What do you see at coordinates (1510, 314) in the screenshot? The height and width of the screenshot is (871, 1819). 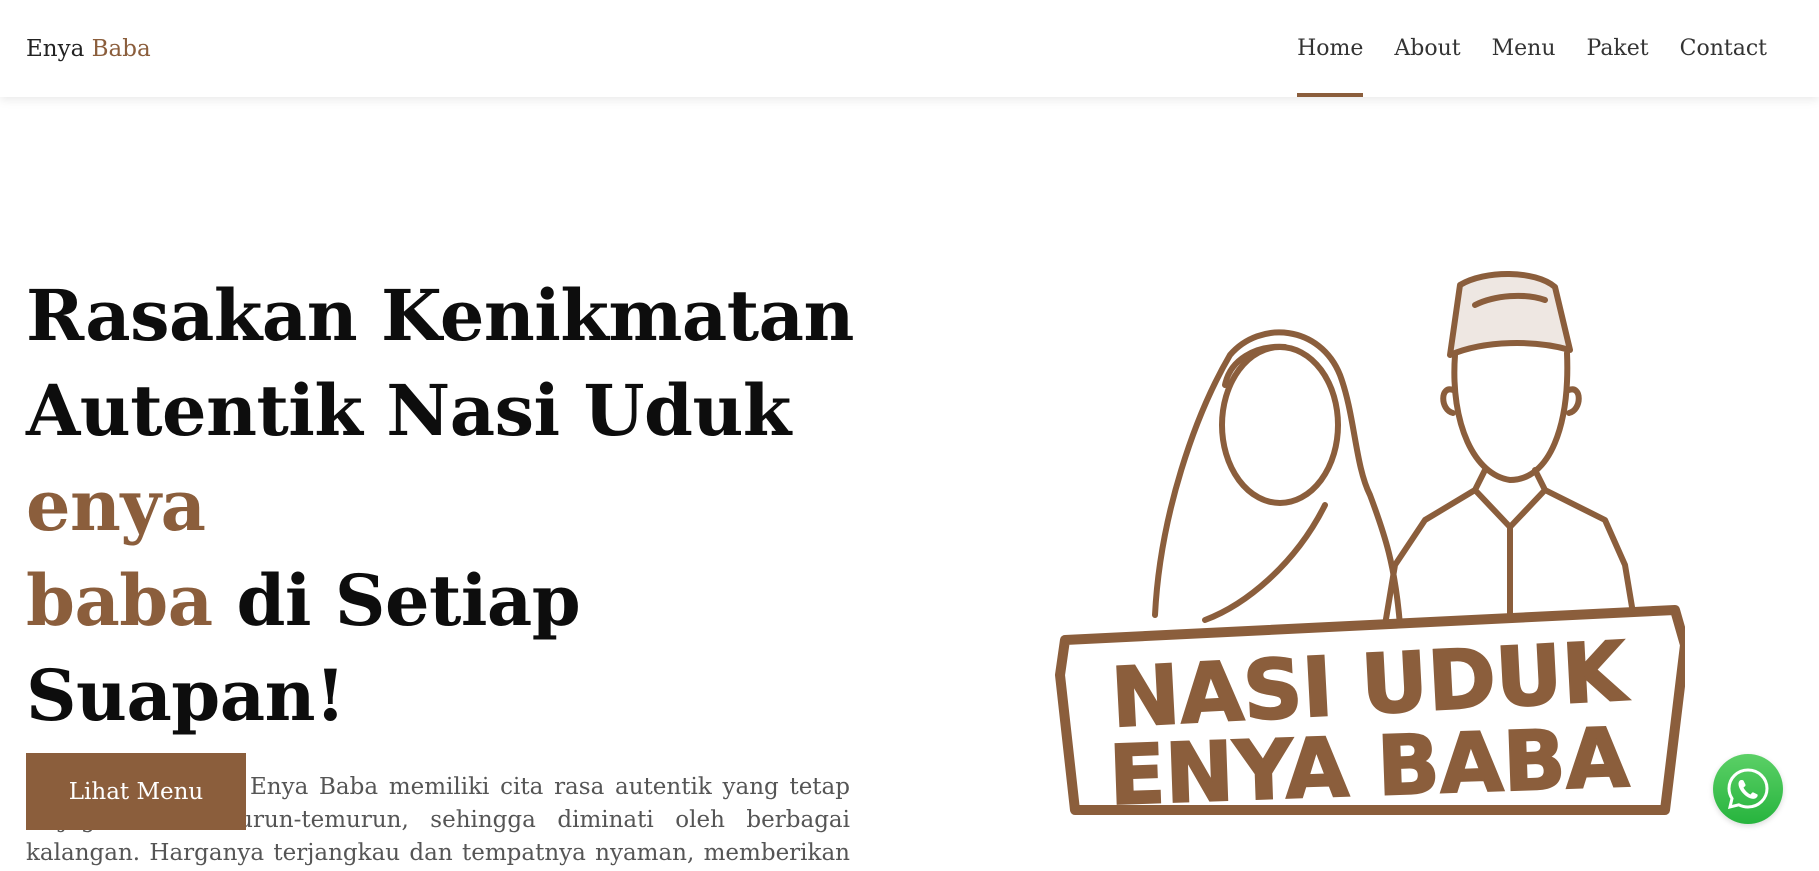 I see `logo-man-cap` at bounding box center [1510, 314].